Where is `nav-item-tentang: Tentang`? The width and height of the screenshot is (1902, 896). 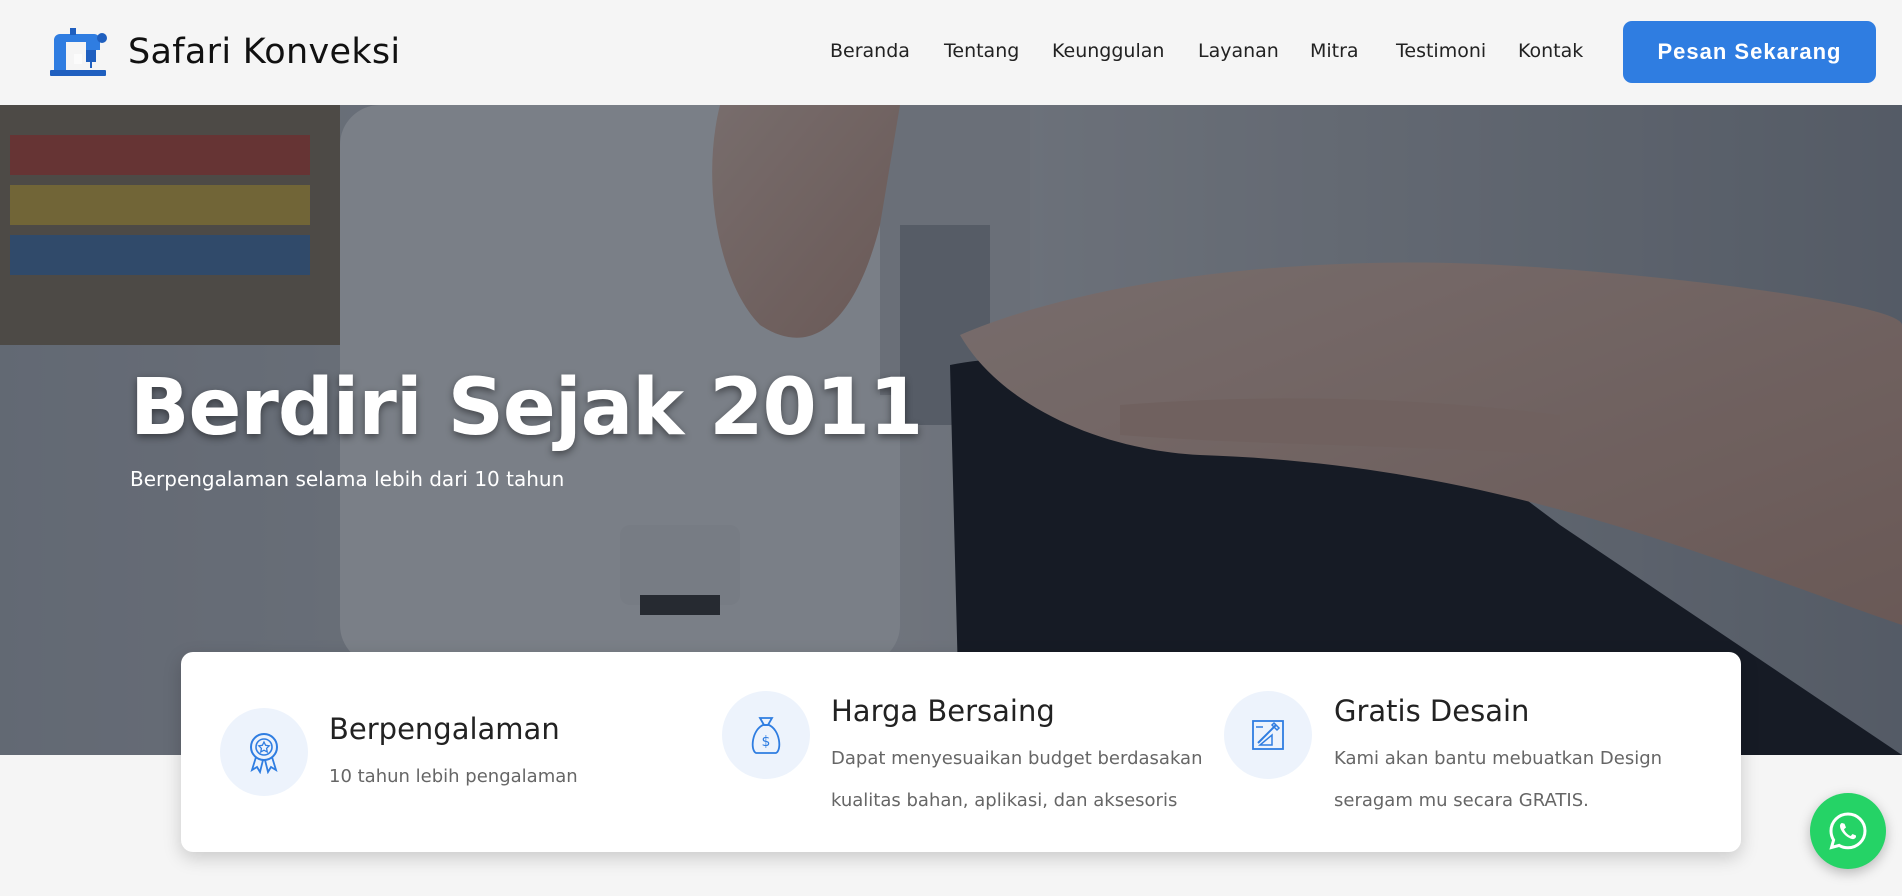 nav-item-tentang: Tentang is located at coordinates (981, 51).